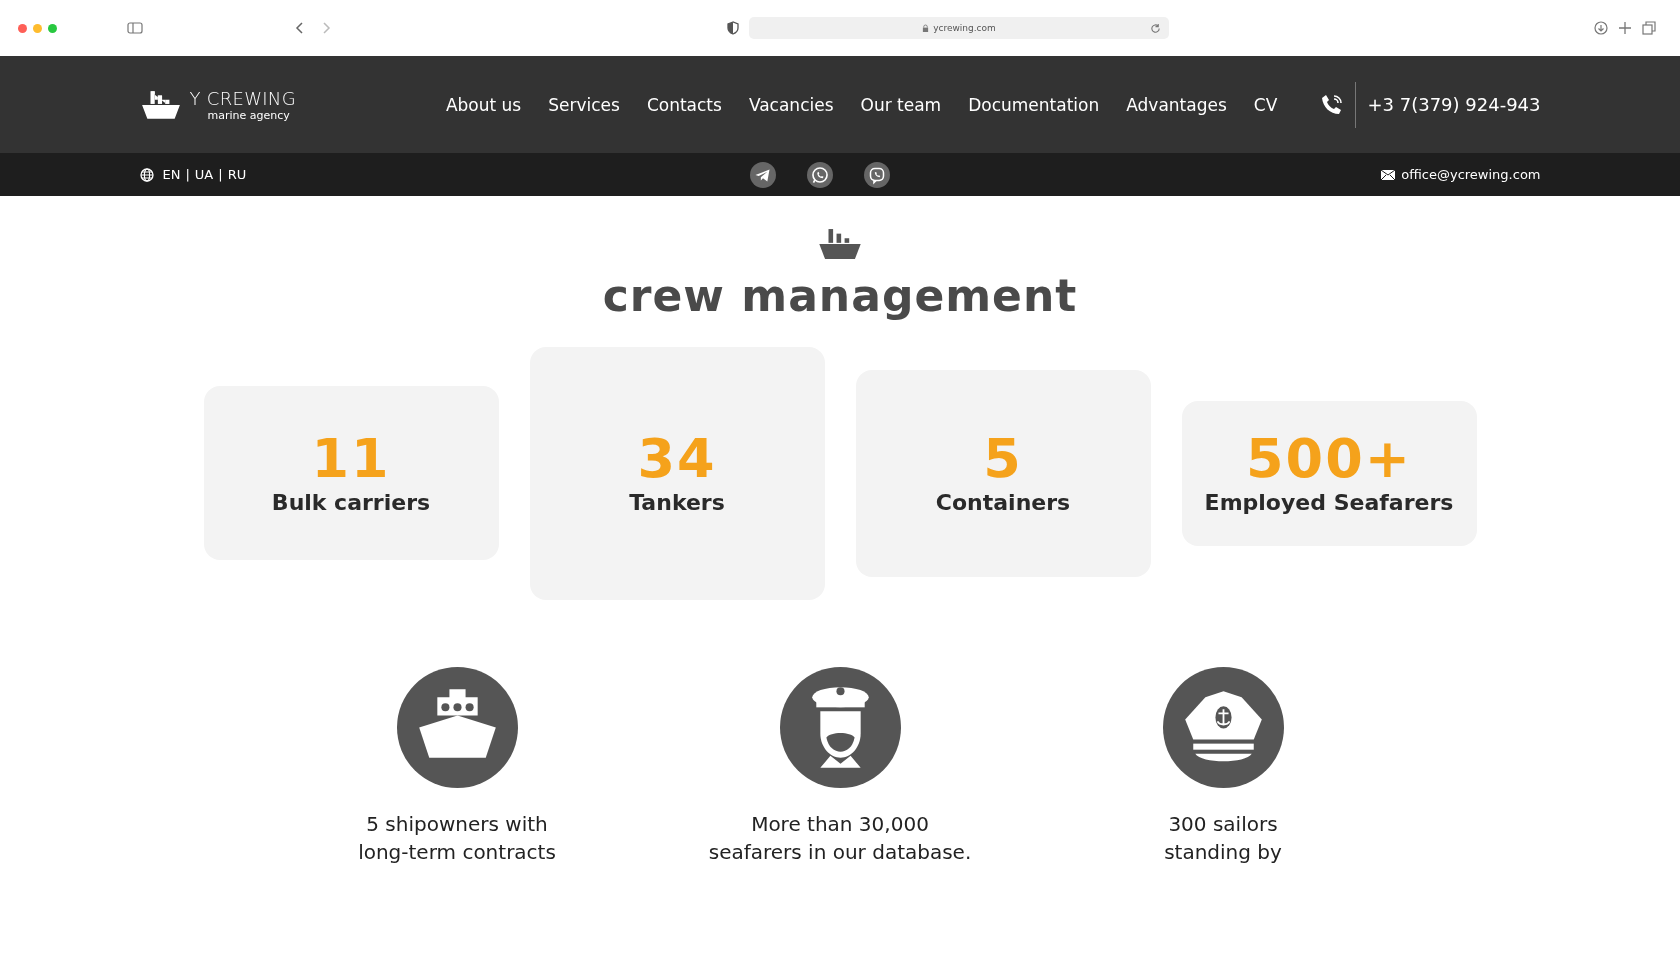  I want to click on address-bar: ycrewing.com, so click(959, 28).